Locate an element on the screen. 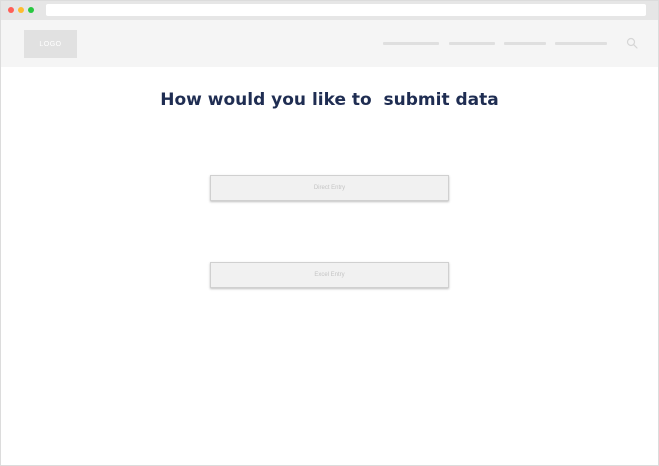  browser-toolbar is located at coordinates (329, 10).